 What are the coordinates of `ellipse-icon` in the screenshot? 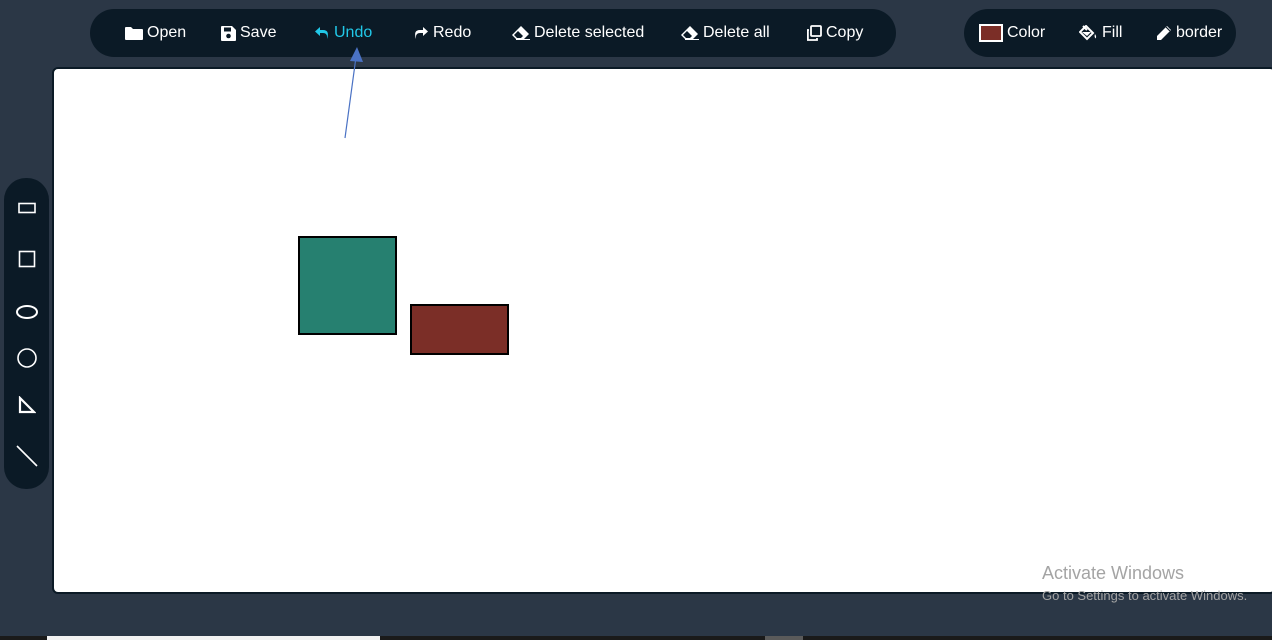 It's located at (26, 312).